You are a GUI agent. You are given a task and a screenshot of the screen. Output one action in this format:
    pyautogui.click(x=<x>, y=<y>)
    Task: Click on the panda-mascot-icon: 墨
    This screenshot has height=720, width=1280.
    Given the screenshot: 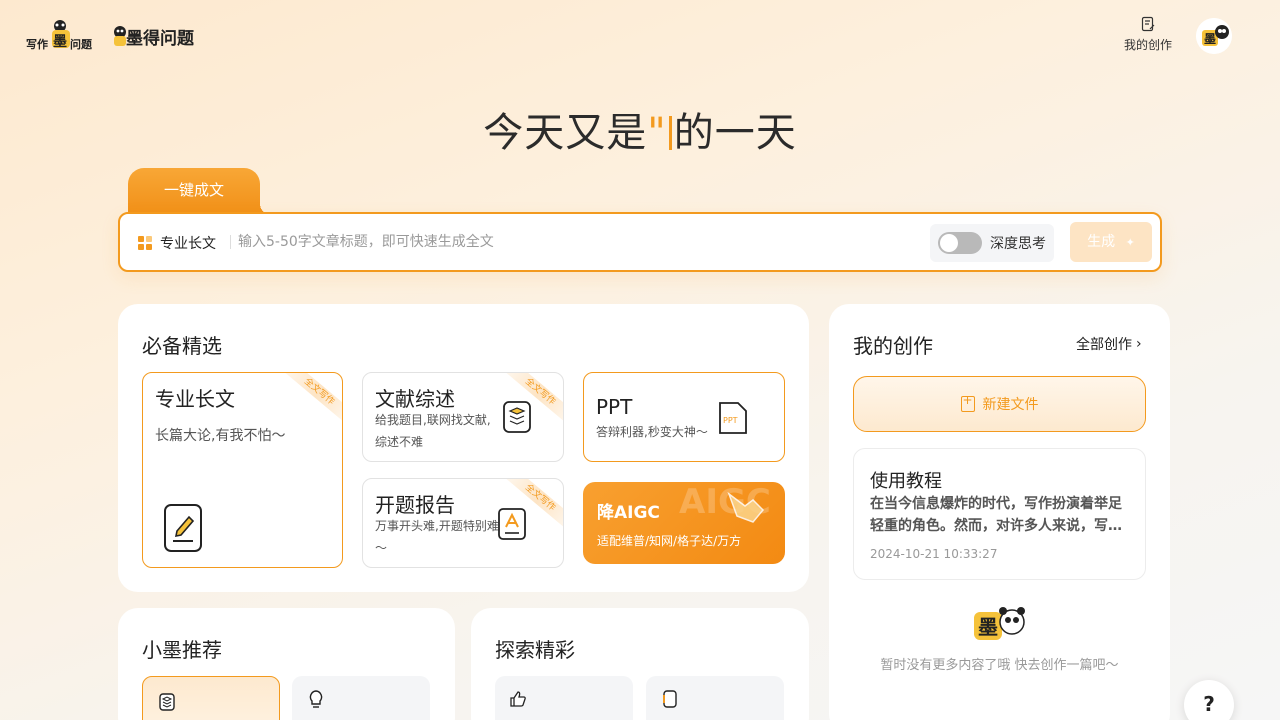 What is the action you would take?
    pyautogui.click(x=999, y=623)
    